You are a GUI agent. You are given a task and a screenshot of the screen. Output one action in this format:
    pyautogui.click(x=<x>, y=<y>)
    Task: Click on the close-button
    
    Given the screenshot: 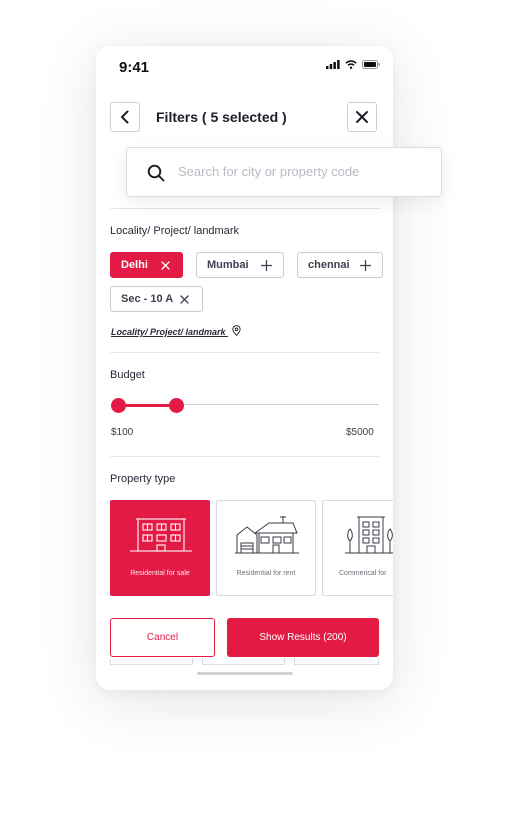 What is the action you would take?
    pyautogui.click(x=362, y=117)
    